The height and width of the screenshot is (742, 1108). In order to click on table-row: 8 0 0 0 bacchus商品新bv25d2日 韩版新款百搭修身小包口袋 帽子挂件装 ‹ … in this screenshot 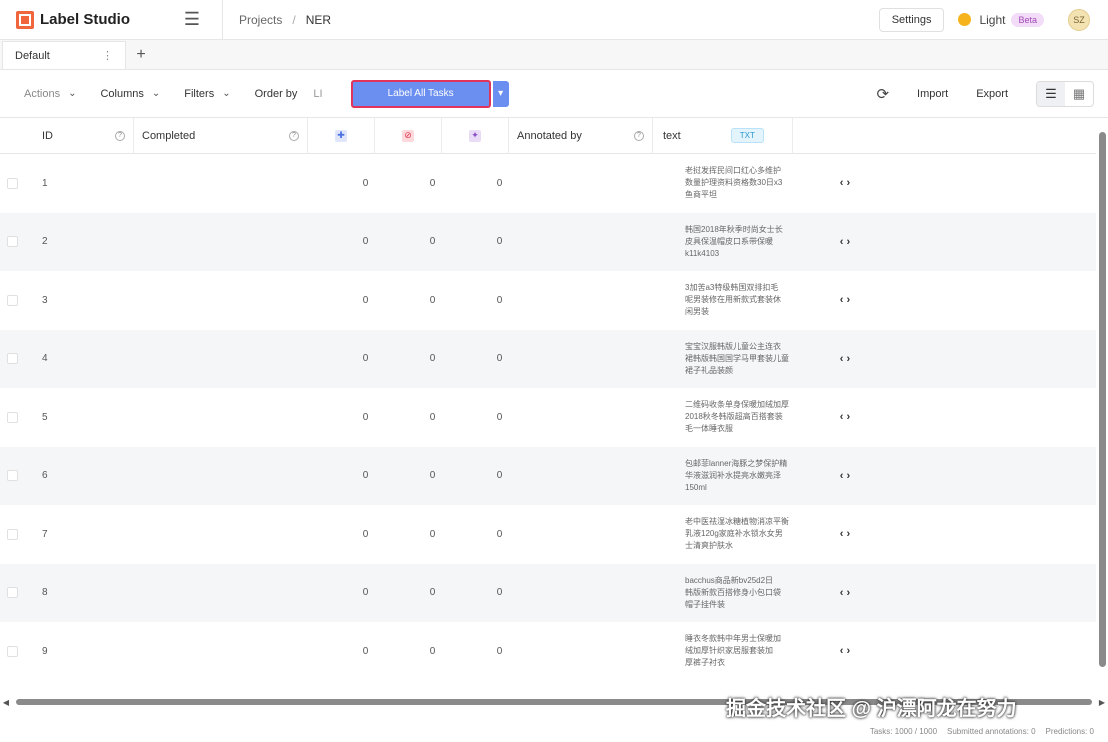, I will do `click(548, 593)`.